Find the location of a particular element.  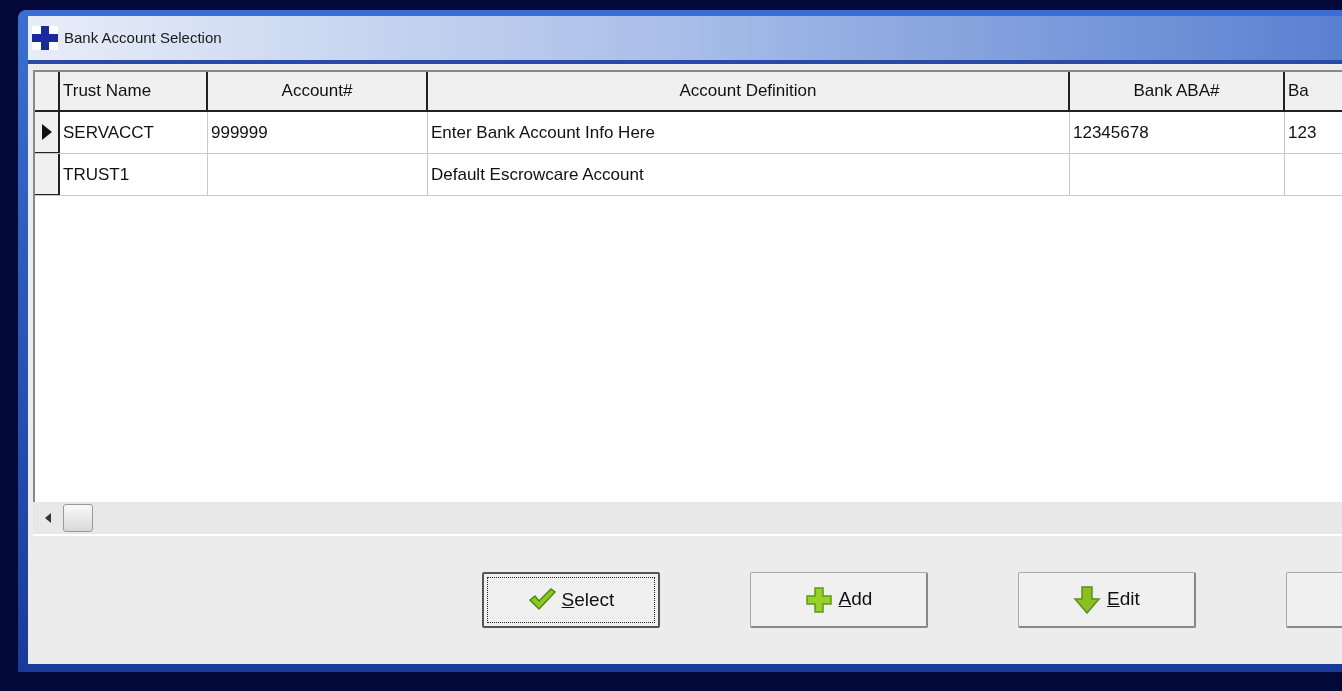

dialog-button: Select is located at coordinates (571, 600).